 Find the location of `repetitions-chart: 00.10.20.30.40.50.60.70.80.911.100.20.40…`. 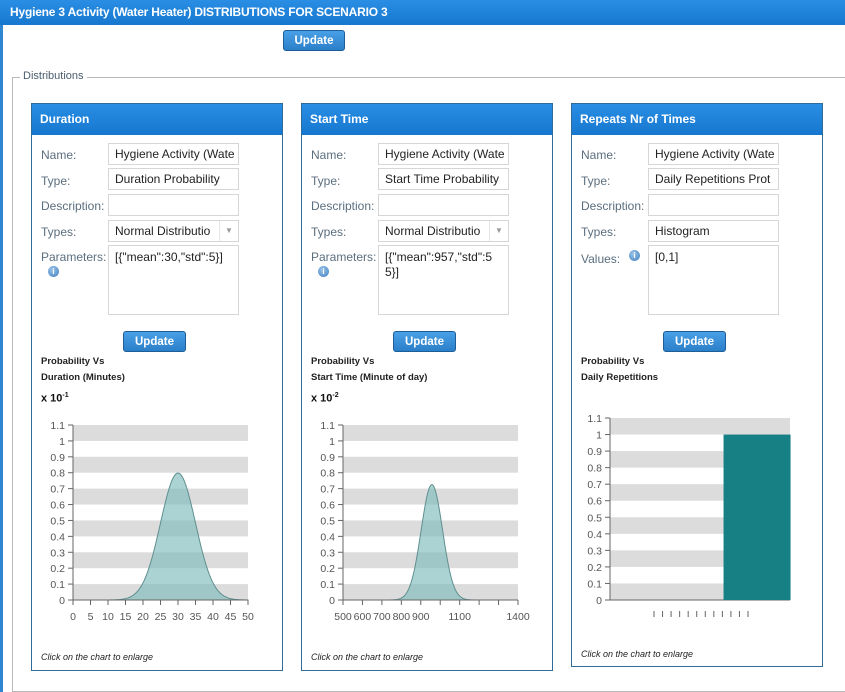

repetitions-chart: 00.10.20.30.40.50.60.70.80.911.100.20.40… is located at coordinates (697, 516).